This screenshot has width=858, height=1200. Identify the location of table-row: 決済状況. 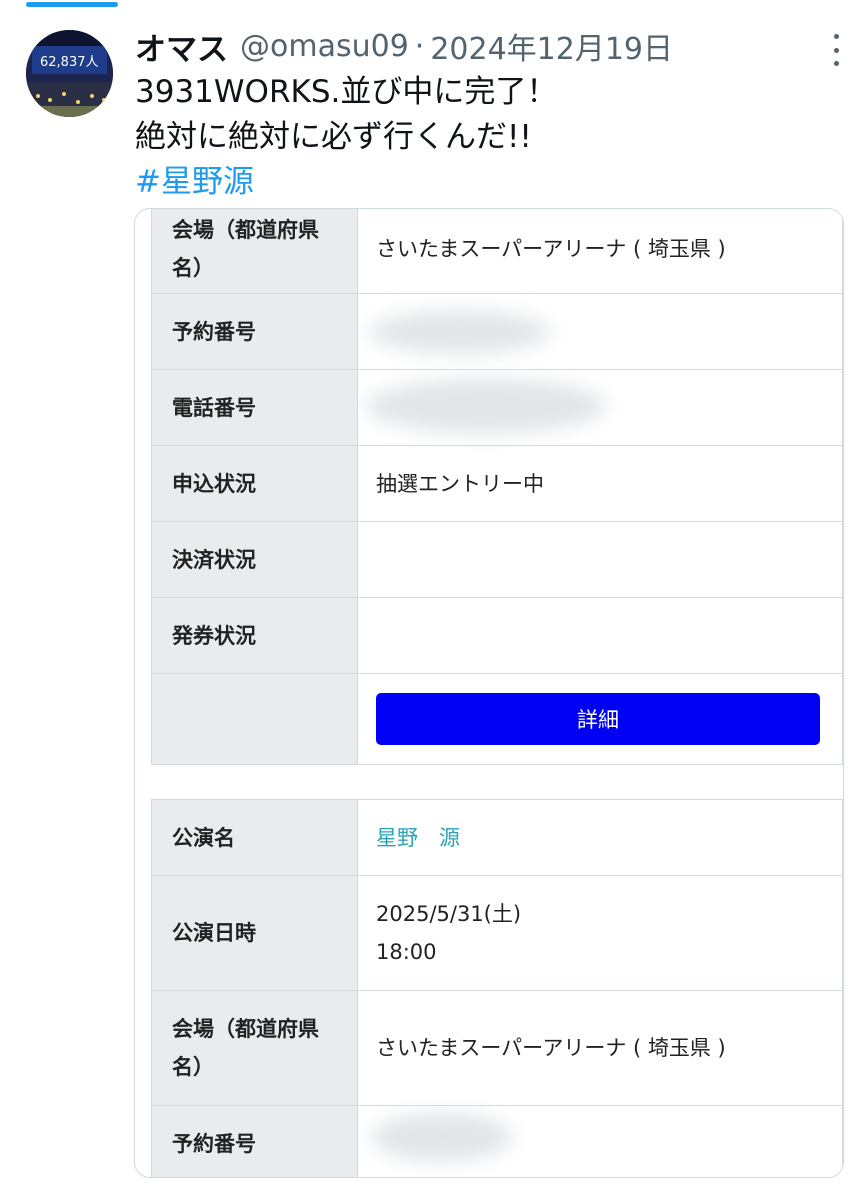
(497, 560).